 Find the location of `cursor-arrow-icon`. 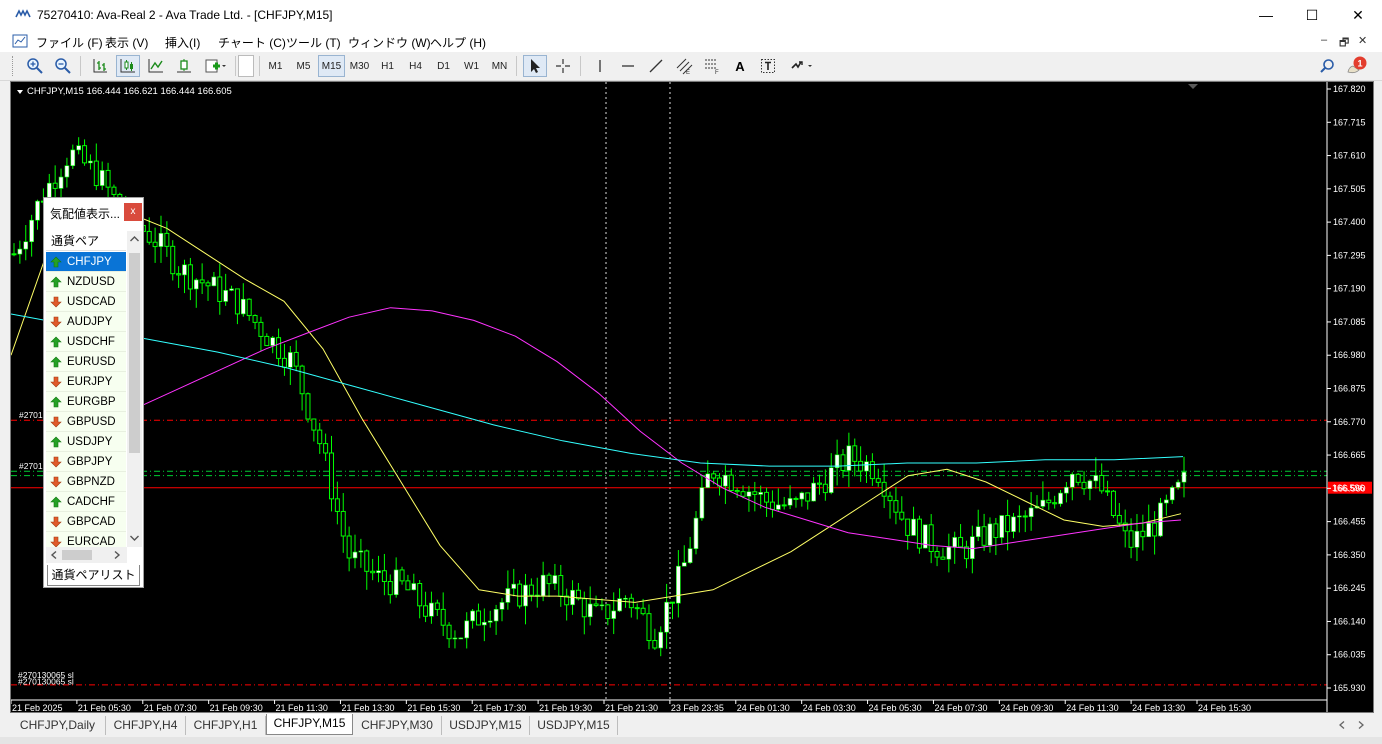

cursor-arrow-icon is located at coordinates (535, 66).